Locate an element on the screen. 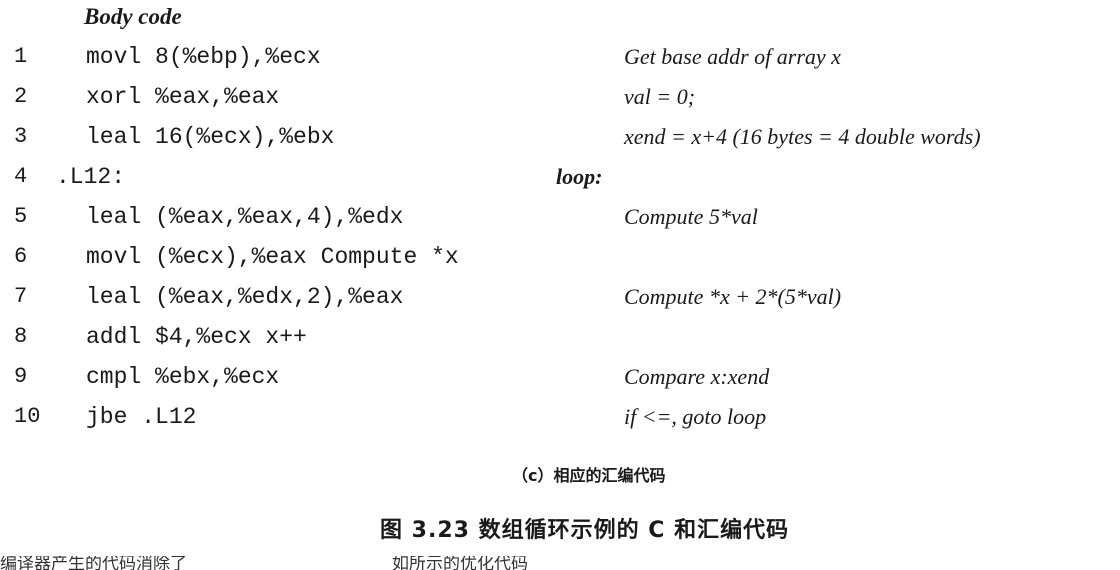 The width and height of the screenshot is (1120, 570). line-number: 8 is located at coordinates (21, 336).